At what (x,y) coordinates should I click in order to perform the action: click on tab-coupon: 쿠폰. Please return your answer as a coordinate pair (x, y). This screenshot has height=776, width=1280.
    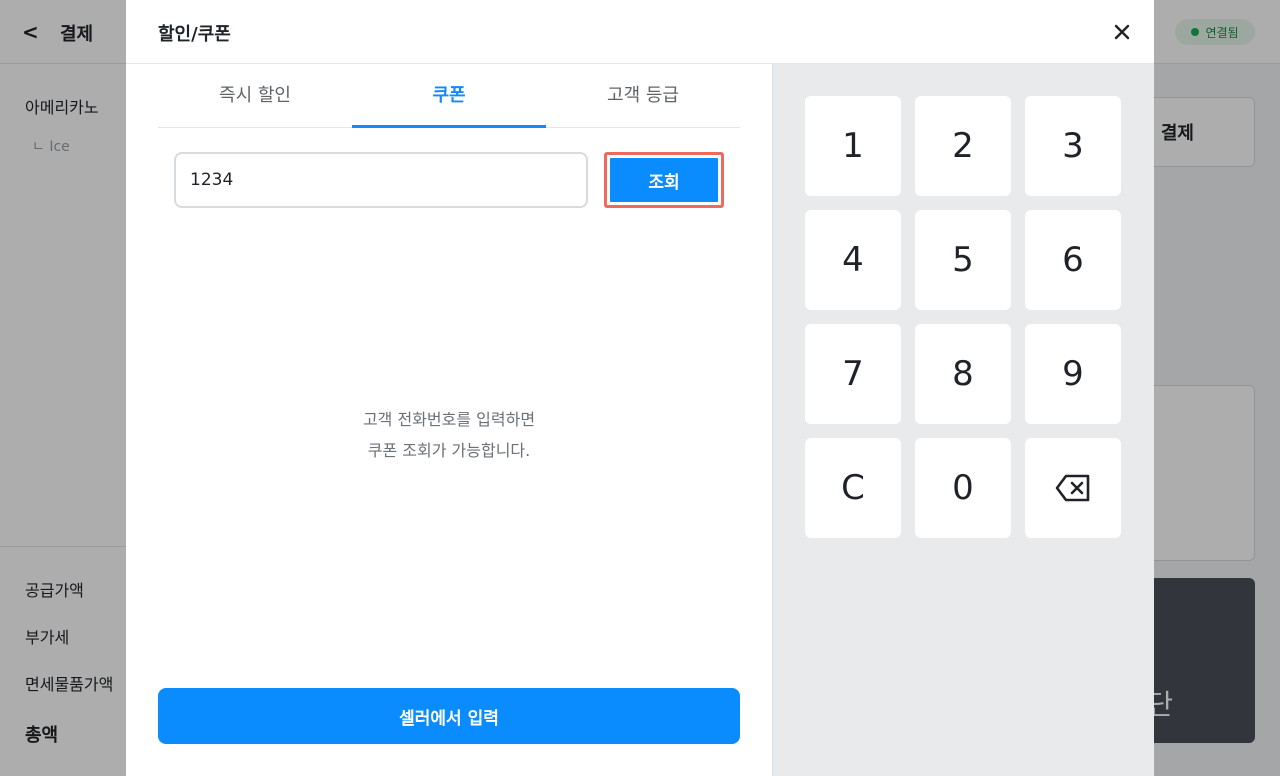
    Looking at the image, I should click on (449, 96).